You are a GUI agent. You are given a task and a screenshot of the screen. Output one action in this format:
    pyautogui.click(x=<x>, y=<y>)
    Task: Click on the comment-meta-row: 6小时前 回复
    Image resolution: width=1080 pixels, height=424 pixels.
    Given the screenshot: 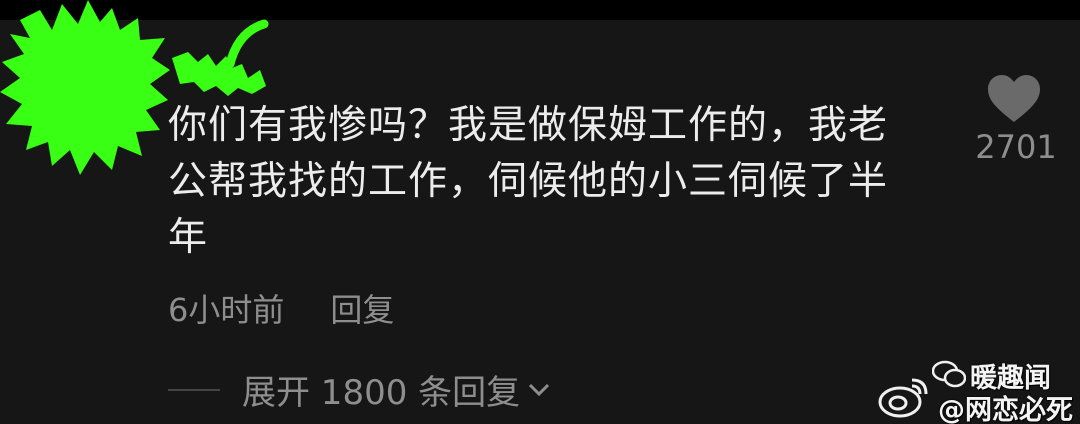 What is the action you would take?
    pyautogui.click(x=281, y=308)
    